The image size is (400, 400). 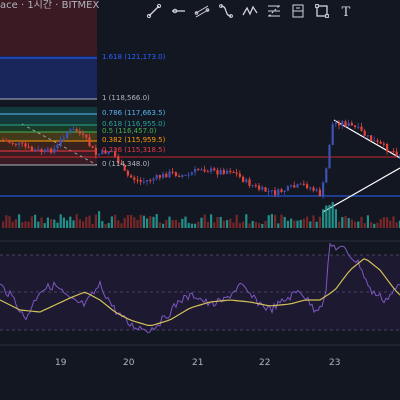 I want to click on drawing-toolbar: T, so click(x=271, y=11).